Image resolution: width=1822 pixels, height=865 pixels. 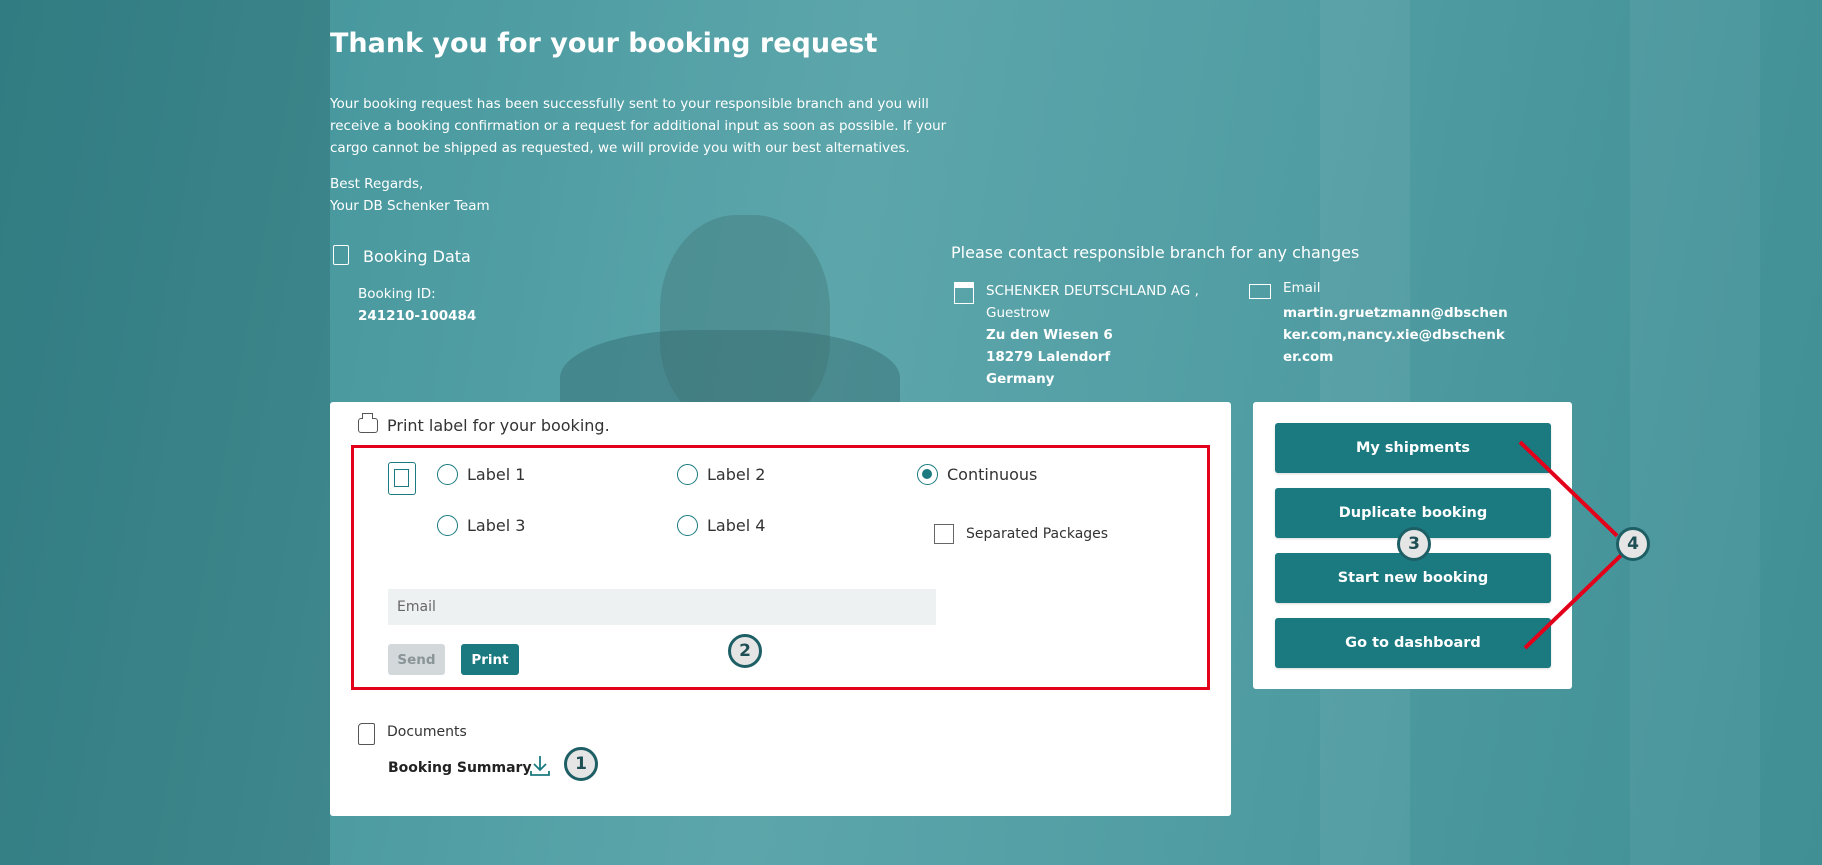 What do you see at coordinates (490, 659) in the screenshot?
I see `print-button: Print` at bounding box center [490, 659].